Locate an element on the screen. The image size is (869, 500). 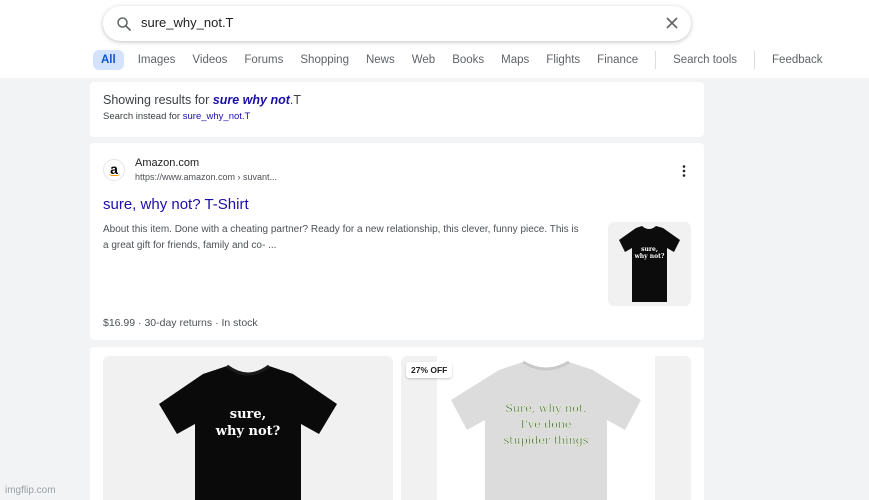
tshirt-text-line2: I've done is located at coordinates (546, 424).